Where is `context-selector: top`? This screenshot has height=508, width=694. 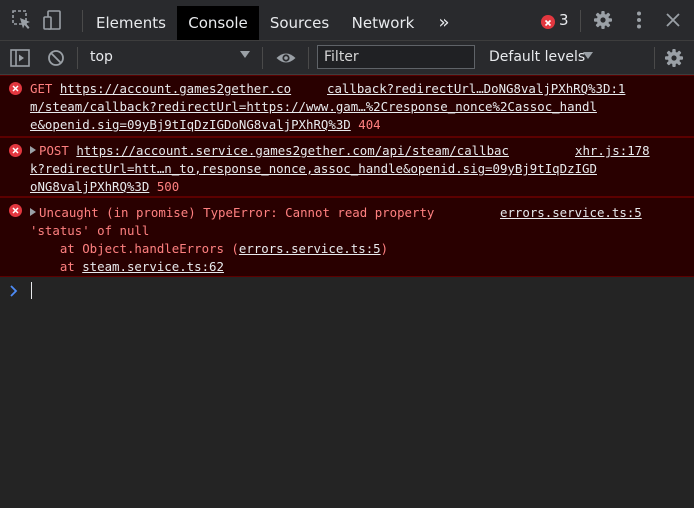
context-selector: top is located at coordinates (101, 57).